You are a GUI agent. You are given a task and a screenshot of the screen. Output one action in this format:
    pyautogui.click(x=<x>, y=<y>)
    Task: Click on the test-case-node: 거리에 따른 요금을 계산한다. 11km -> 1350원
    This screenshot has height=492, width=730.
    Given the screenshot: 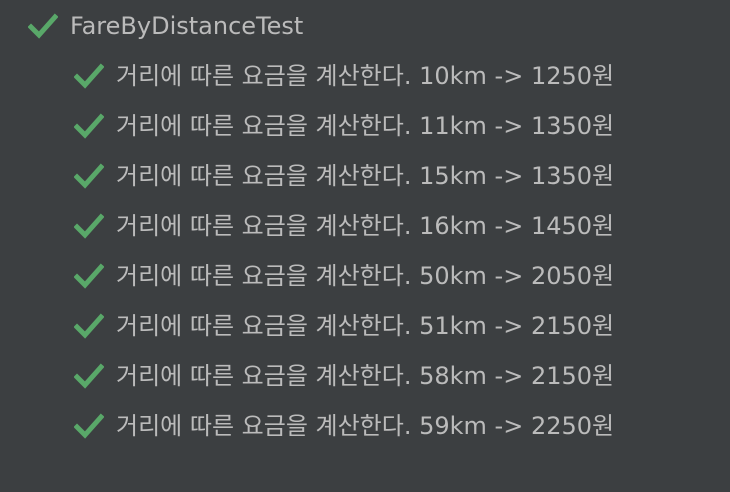 What is the action you would take?
    pyautogui.click(x=344, y=126)
    